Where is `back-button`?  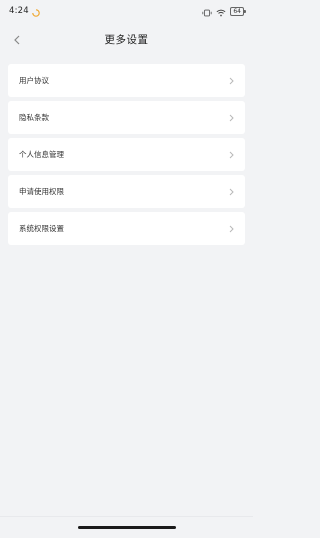
back-button is located at coordinates (17, 39).